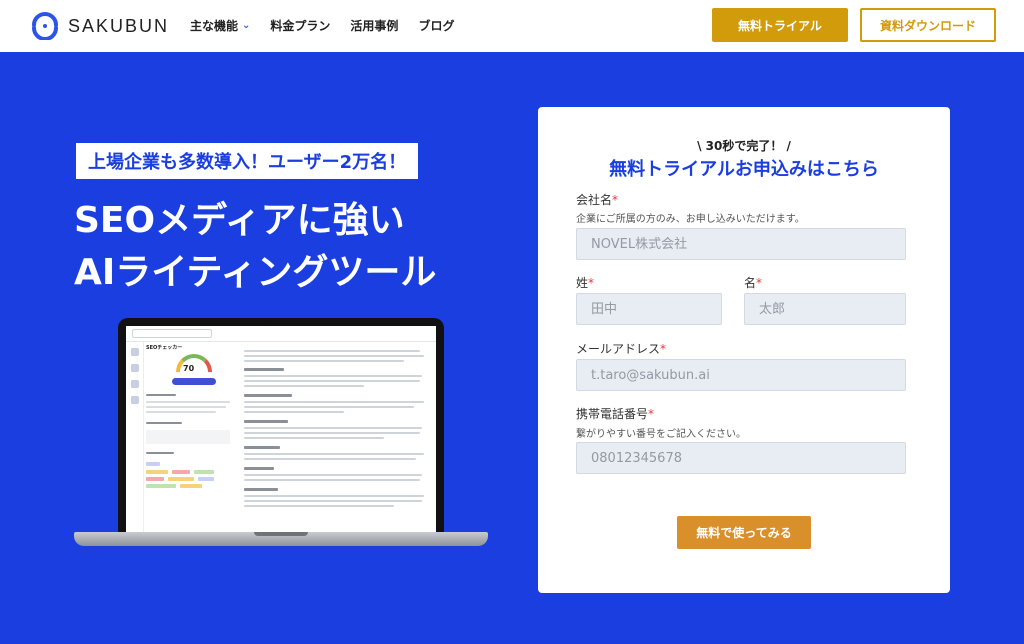 The image size is (1024, 644). I want to click on nav-cases-label: 活用事例, so click(374, 26).